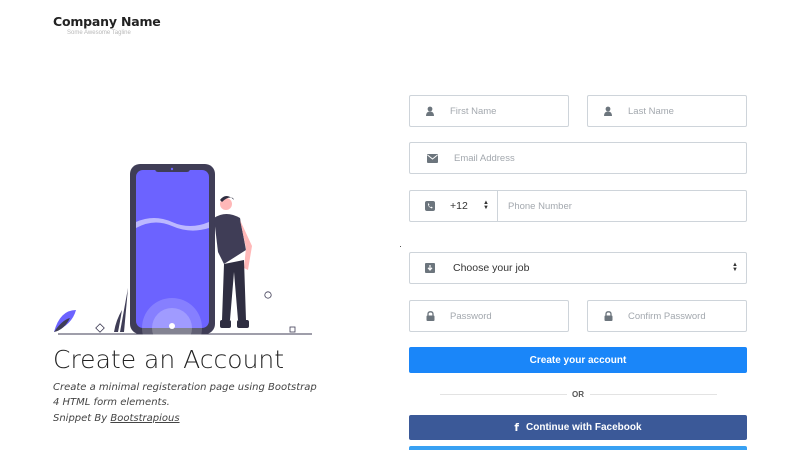 This screenshot has width=800, height=450. What do you see at coordinates (516, 427) in the screenshot?
I see `facebook-icon: f` at bounding box center [516, 427].